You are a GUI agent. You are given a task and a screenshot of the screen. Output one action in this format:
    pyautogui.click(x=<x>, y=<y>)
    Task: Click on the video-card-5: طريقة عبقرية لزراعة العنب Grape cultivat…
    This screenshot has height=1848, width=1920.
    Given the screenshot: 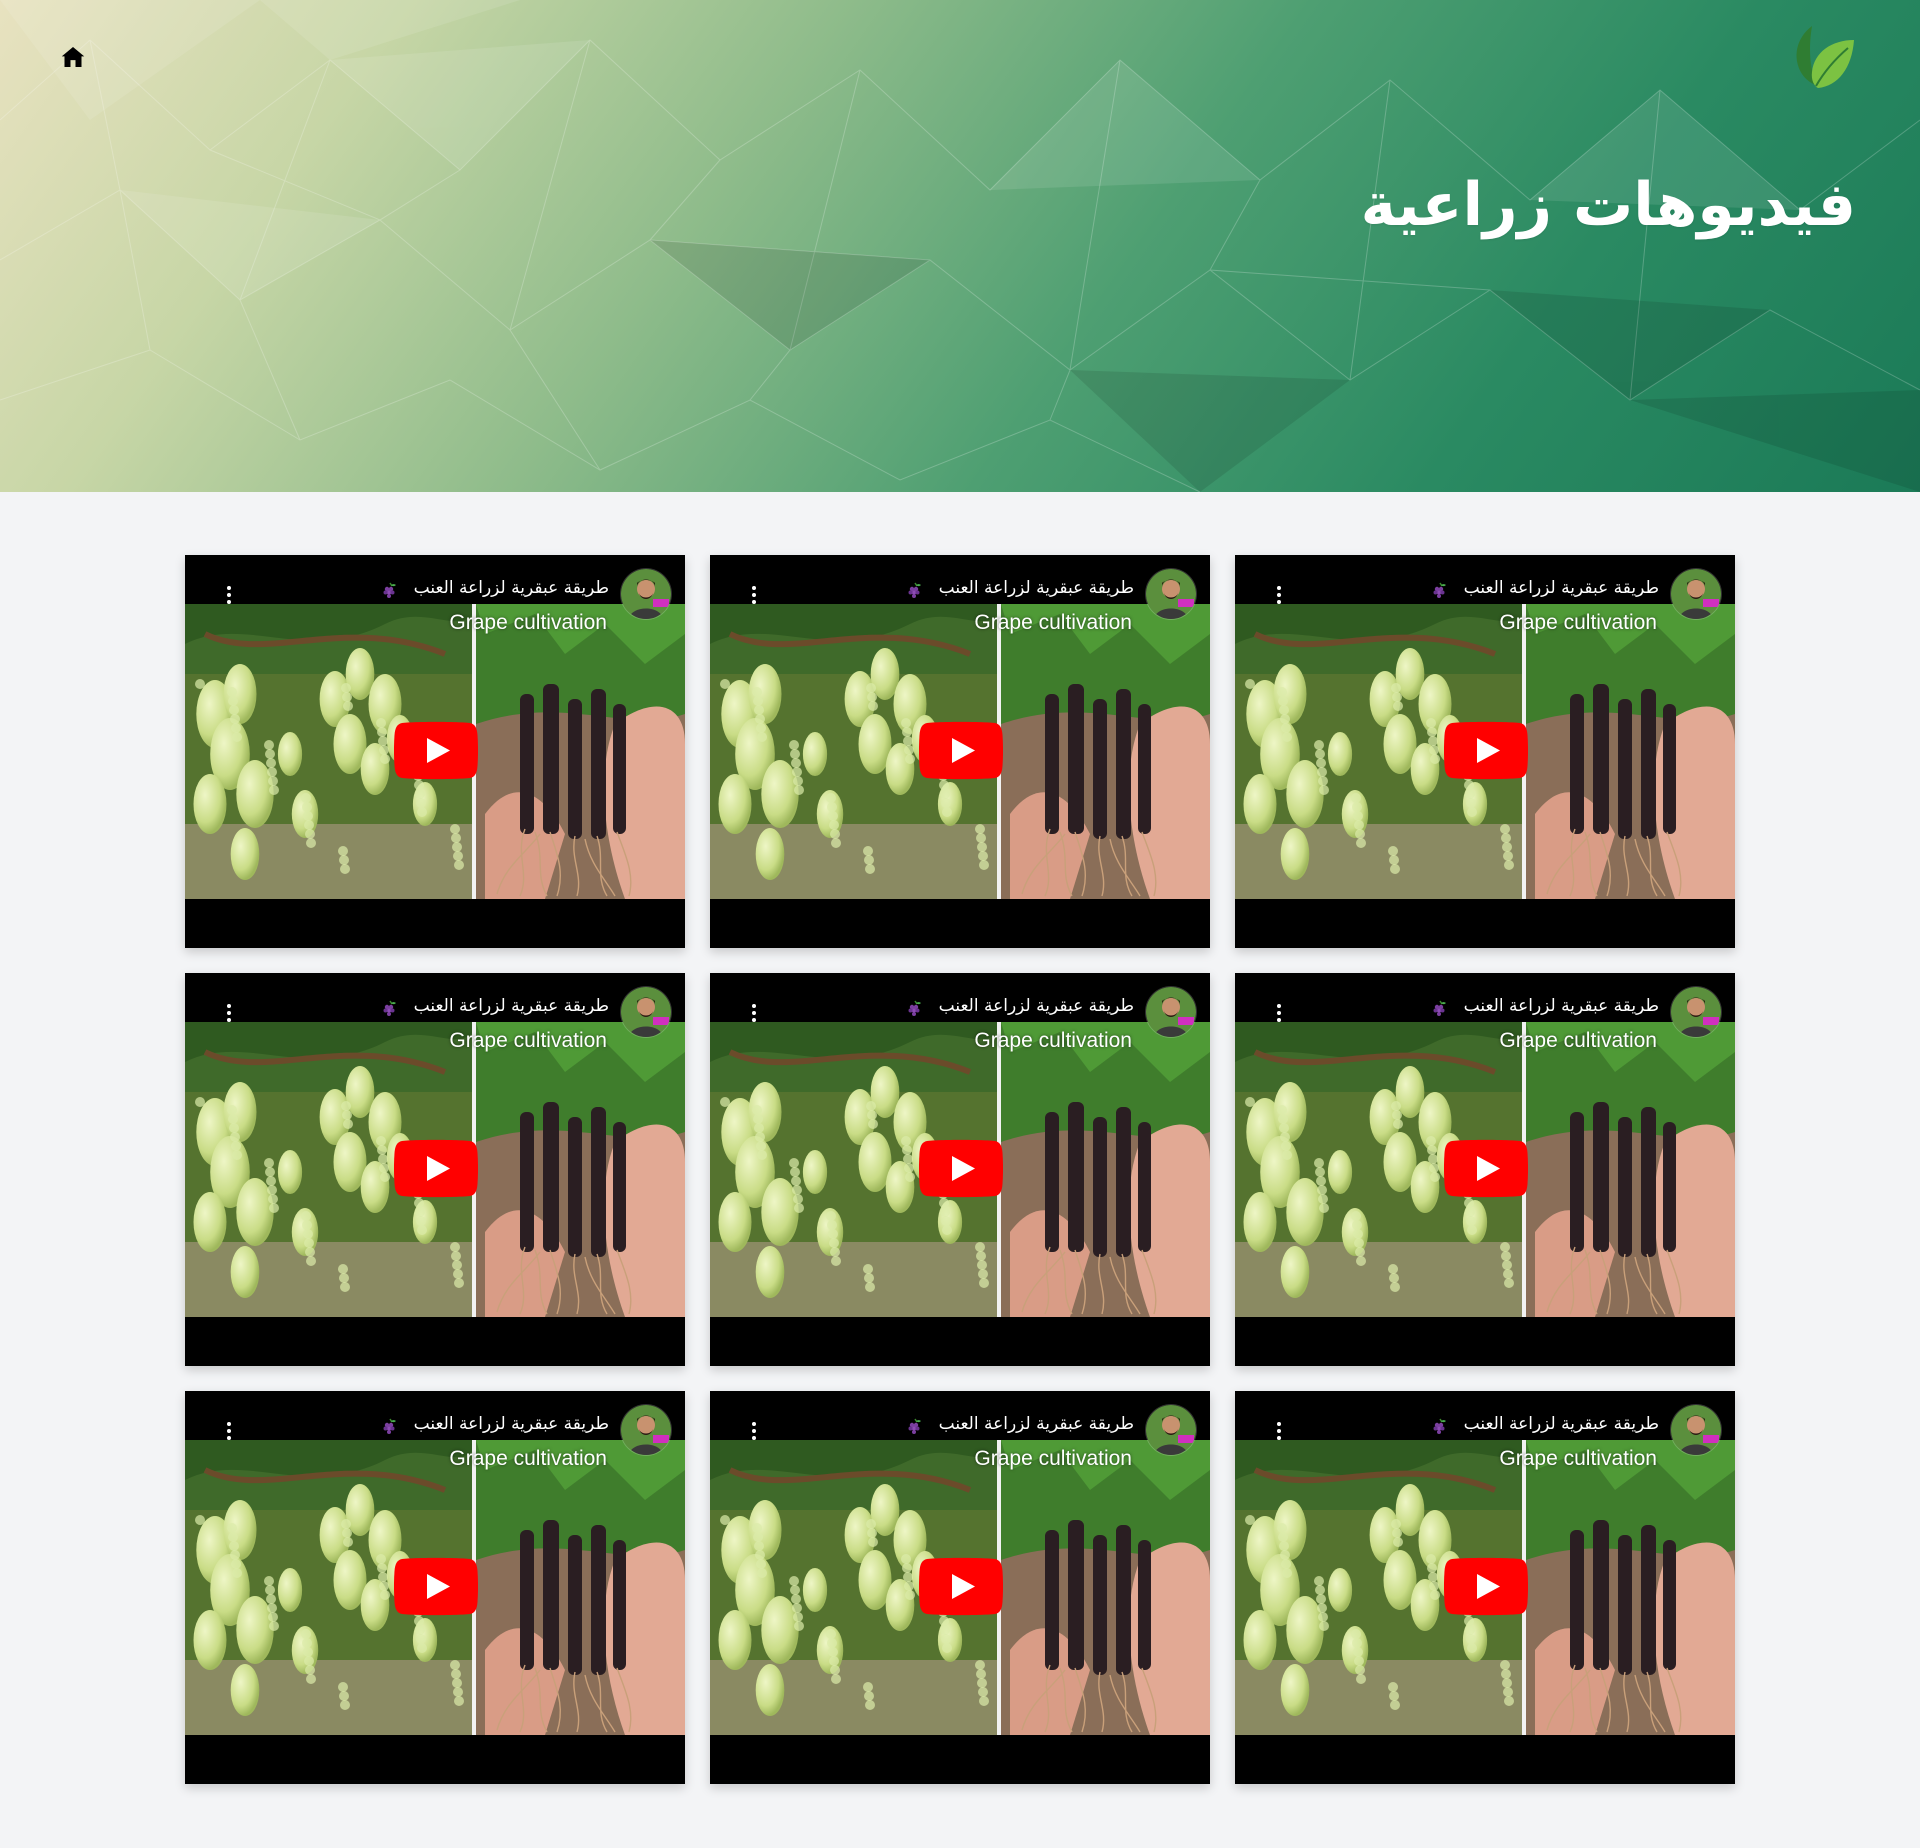 What is the action you would take?
    pyautogui.click(x=960, y=1169)
    